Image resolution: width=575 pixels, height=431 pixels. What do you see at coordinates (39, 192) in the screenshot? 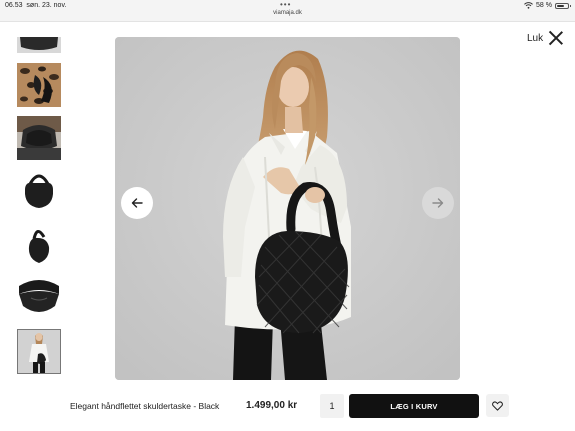
I see `thumbnail-bag-front` at bounding box center [39, 192].